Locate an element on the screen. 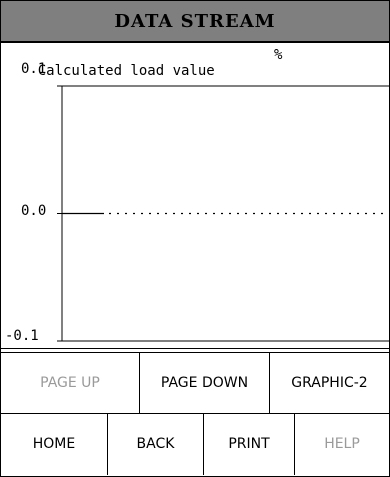 The height and width of the screenshot is (477, 390). button-row-1: PAGE UP PAGE DOWN GRAPHIC-2 is located at coordinates (195, 383).